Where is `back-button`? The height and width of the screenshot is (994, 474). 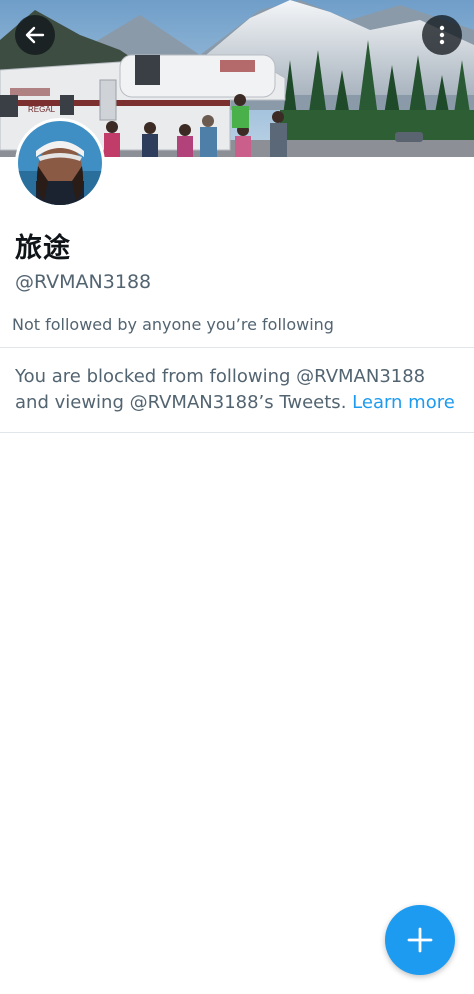
back-button is located at coordinates (35, 35).